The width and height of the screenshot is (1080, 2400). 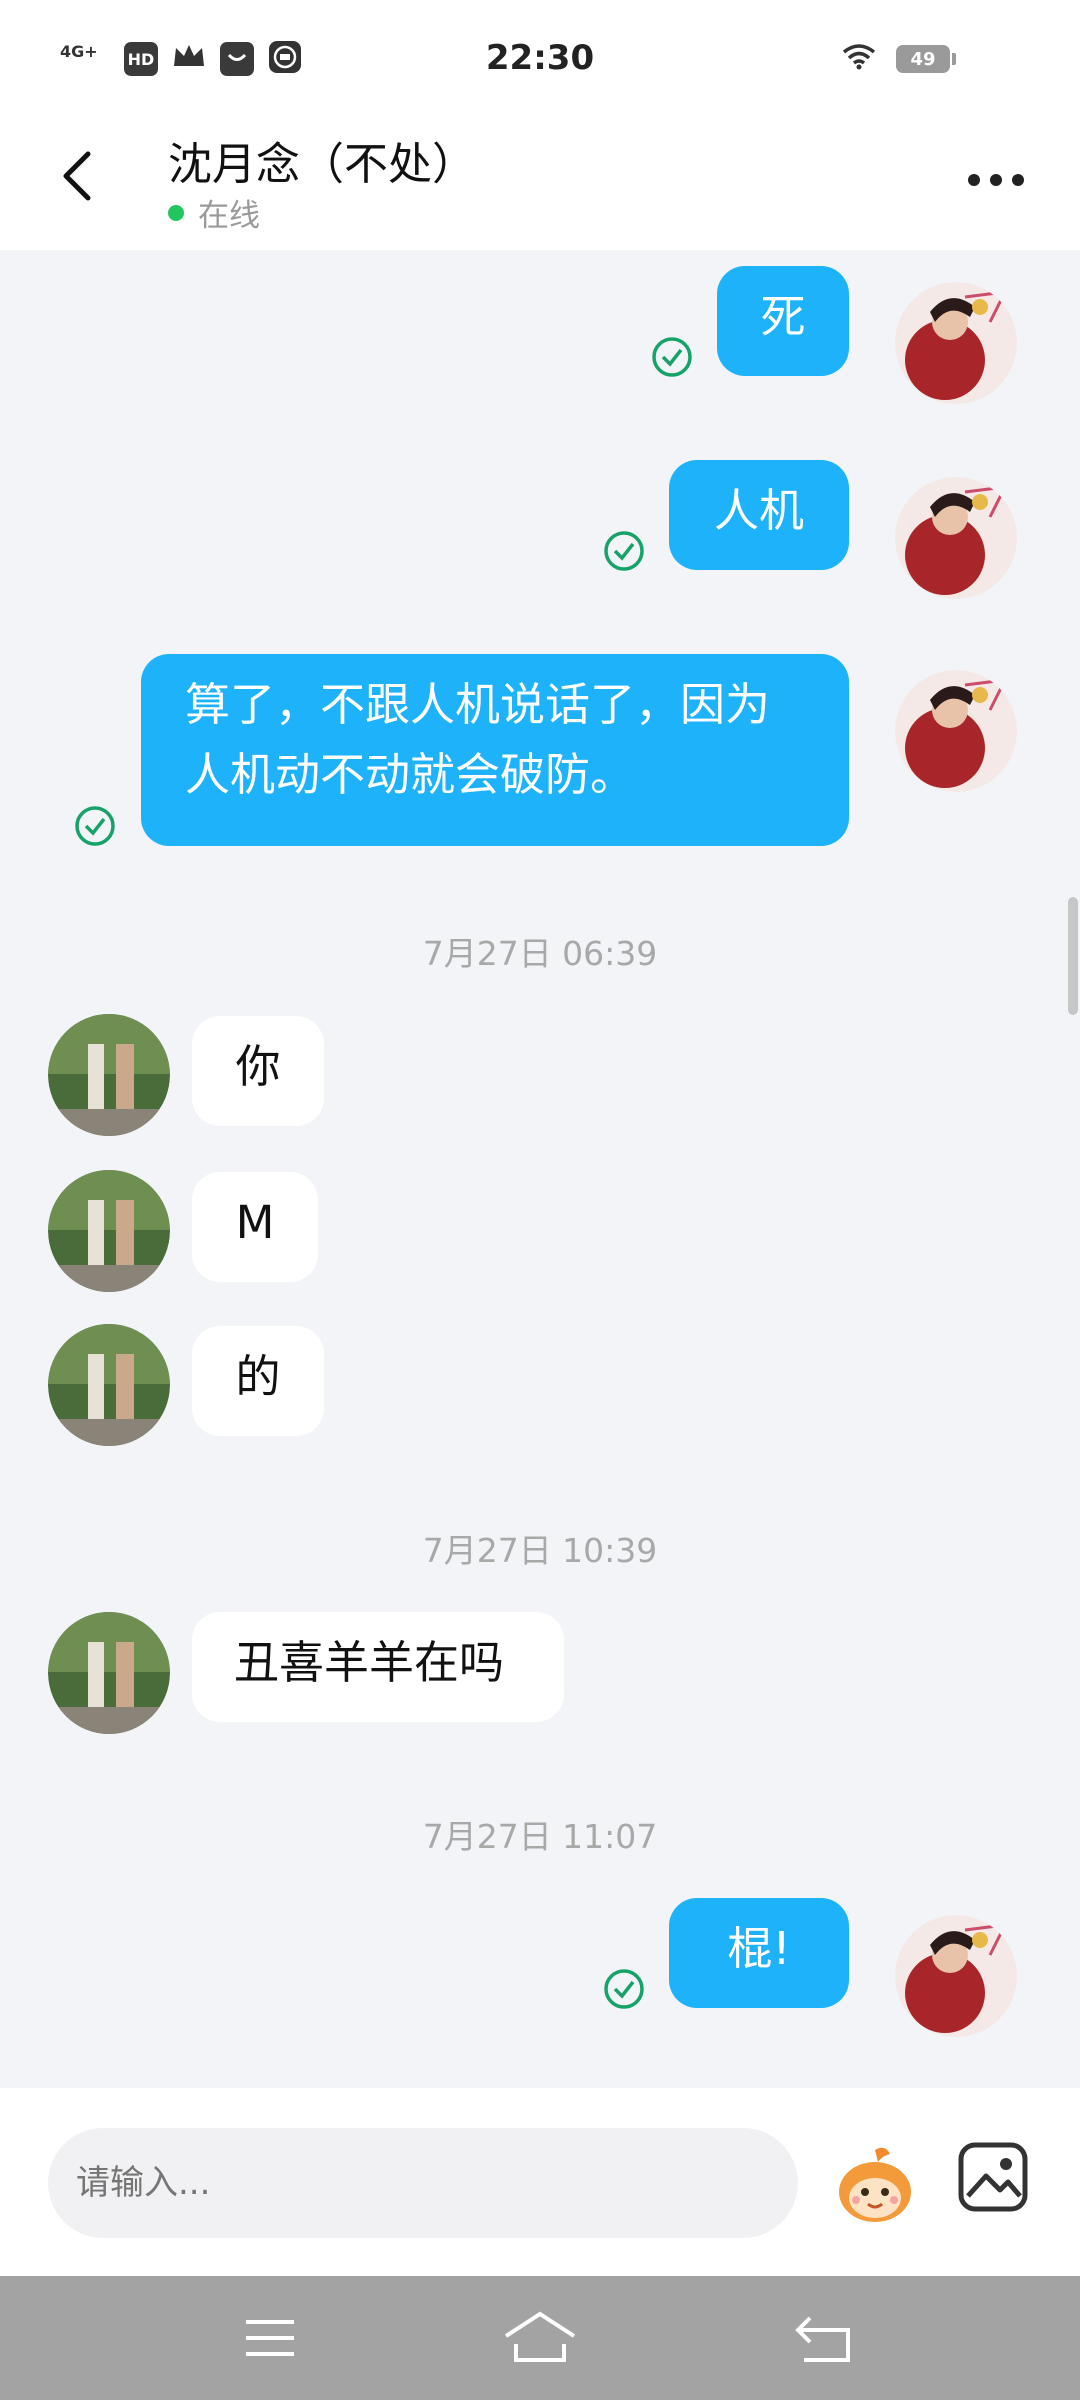 I want to click on wifi-icon, so click(x=859, y=59).